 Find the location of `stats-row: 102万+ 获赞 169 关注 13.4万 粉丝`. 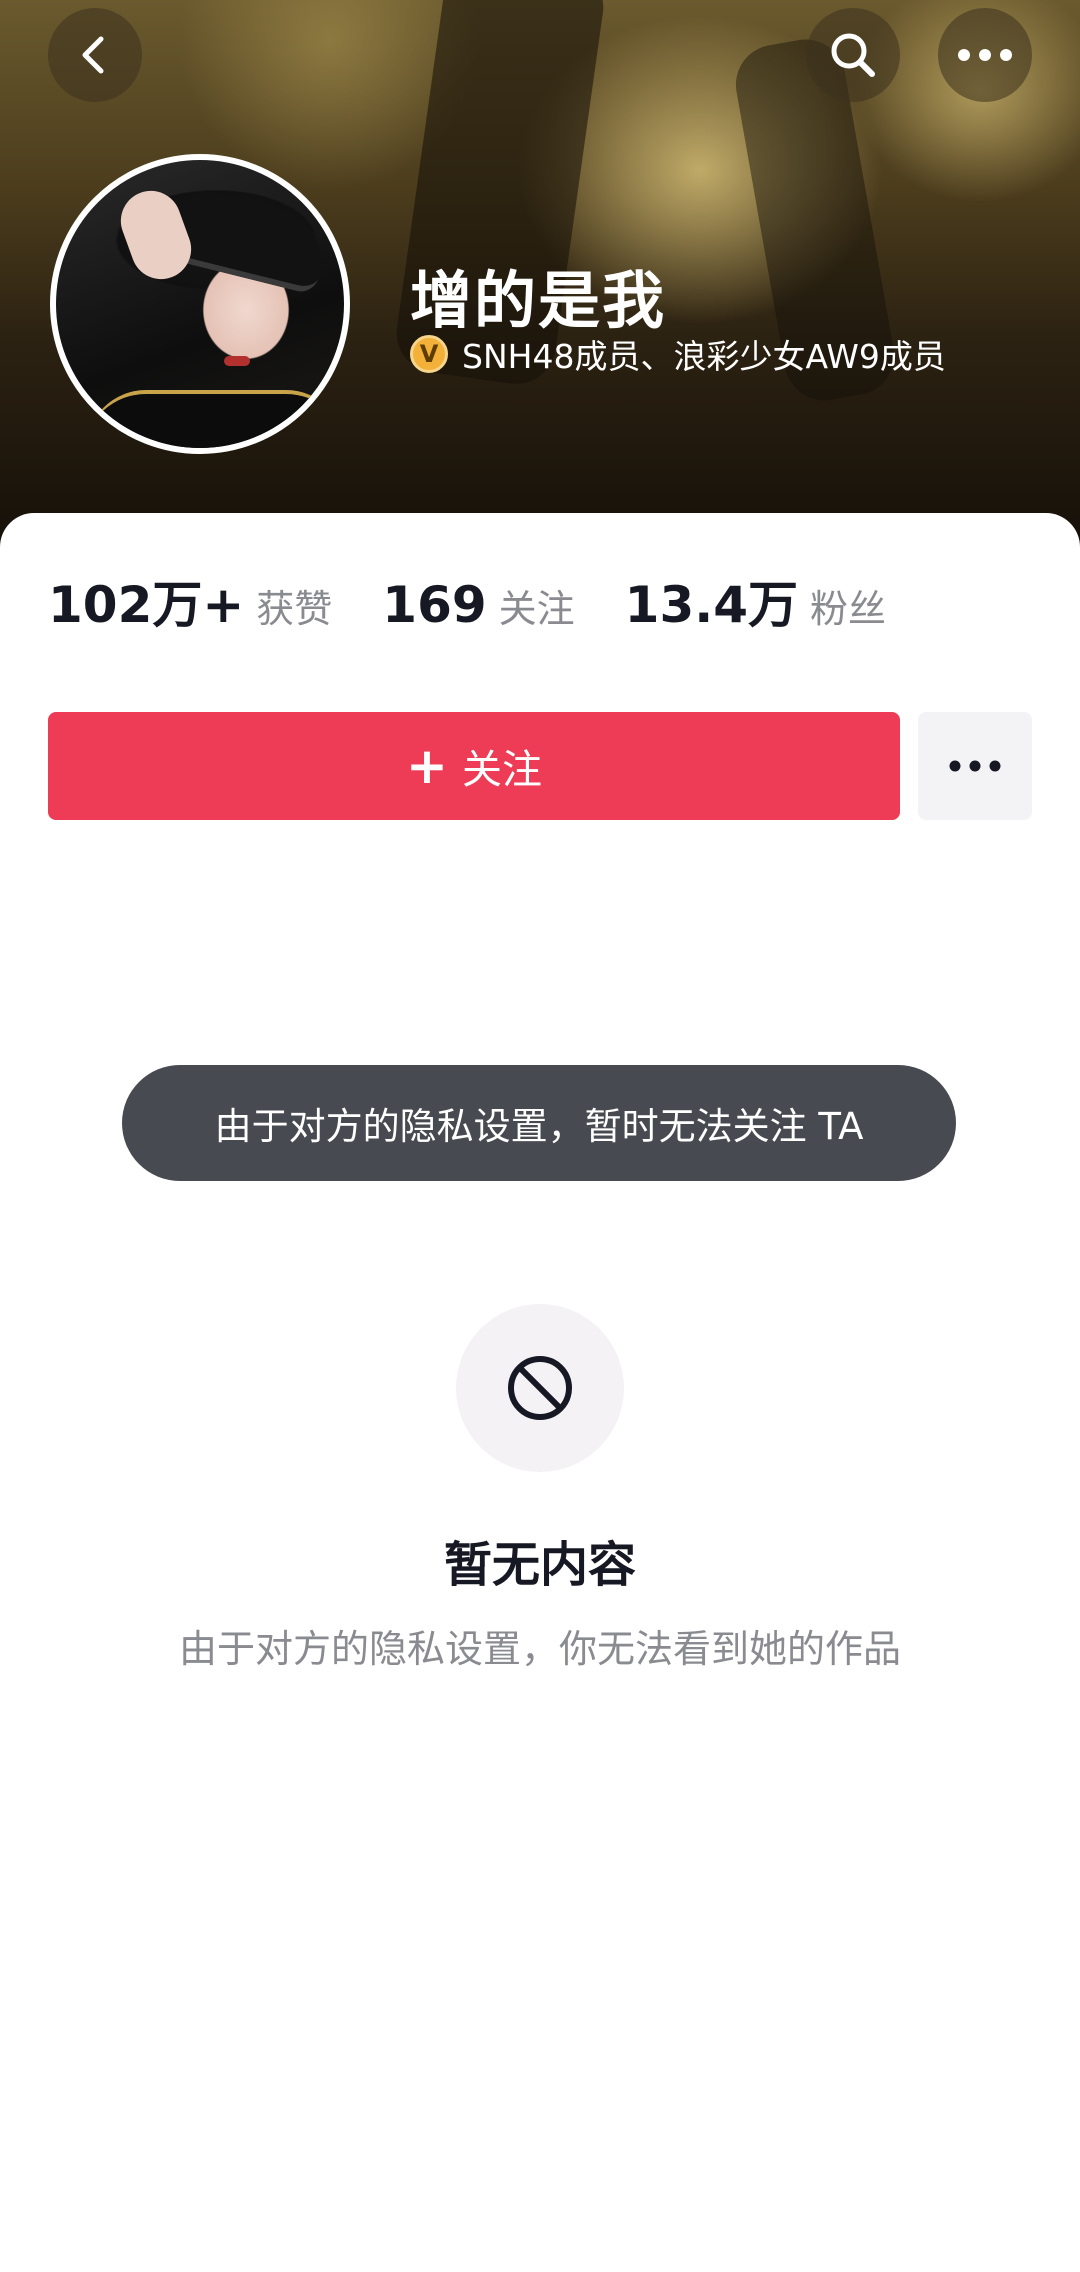

stats-row: 102万+ 获赞 169 关注 13.4万 粉丝 is located at coordinates (492, 600).